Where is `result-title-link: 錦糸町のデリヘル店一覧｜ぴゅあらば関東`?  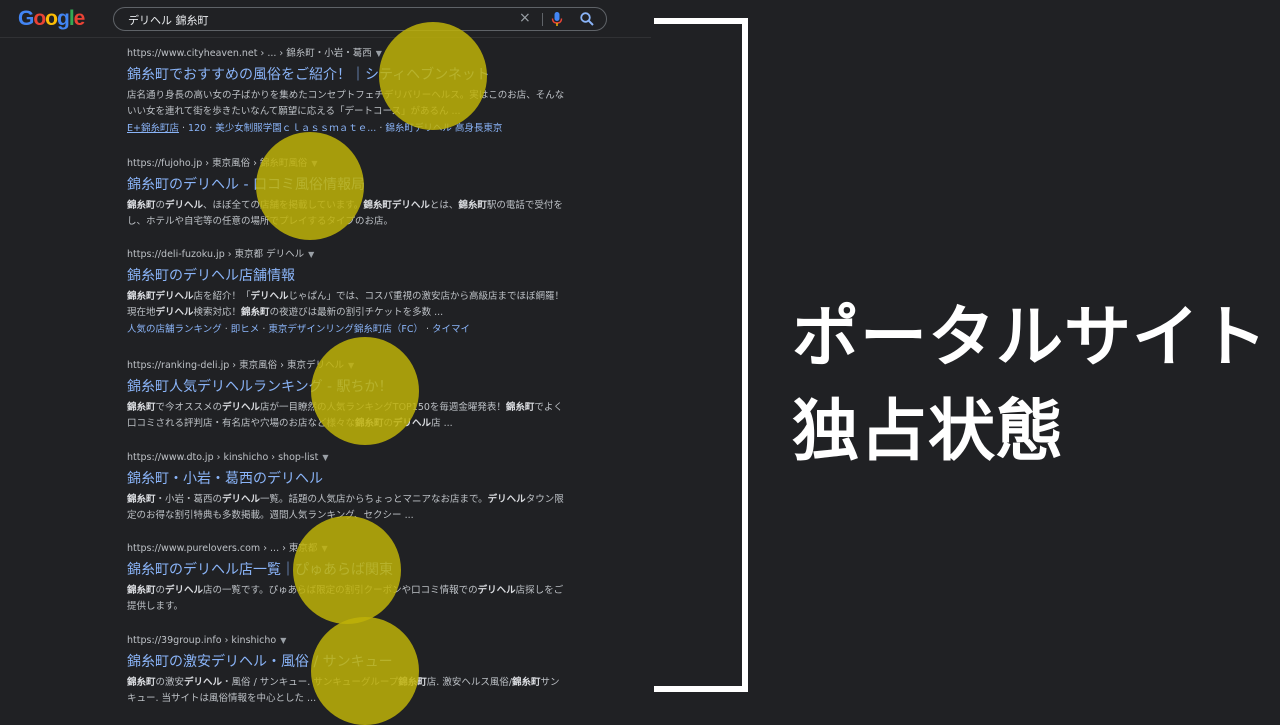 result-title-link: 錦糸町のデリヘル店一覧｜ぴゅあらば関東 is located at coordinates (347, 570).